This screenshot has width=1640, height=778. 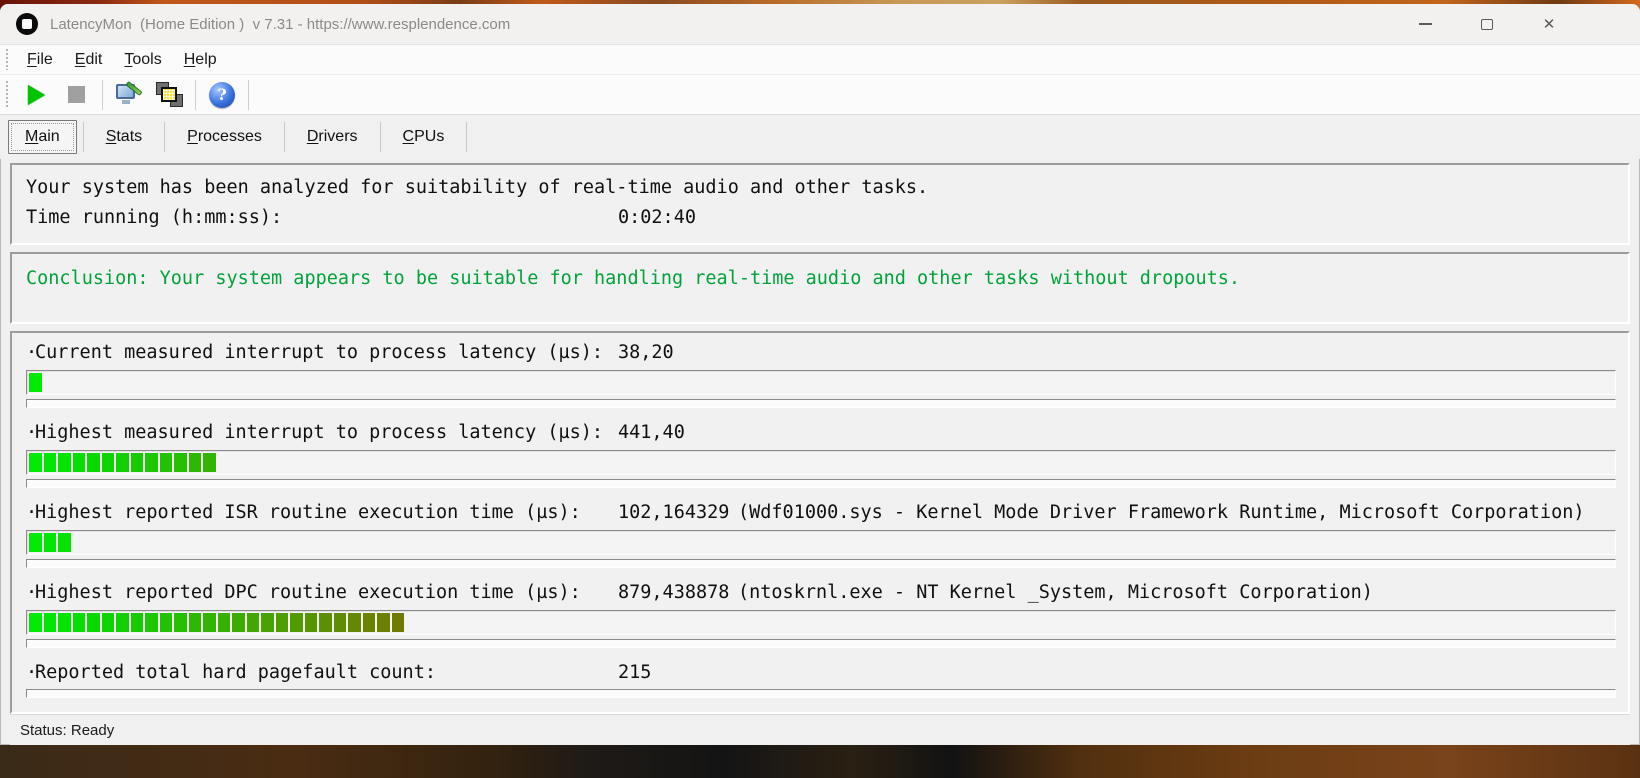 I want to click on close-icon: ✕, so click(x=1549, y=24).